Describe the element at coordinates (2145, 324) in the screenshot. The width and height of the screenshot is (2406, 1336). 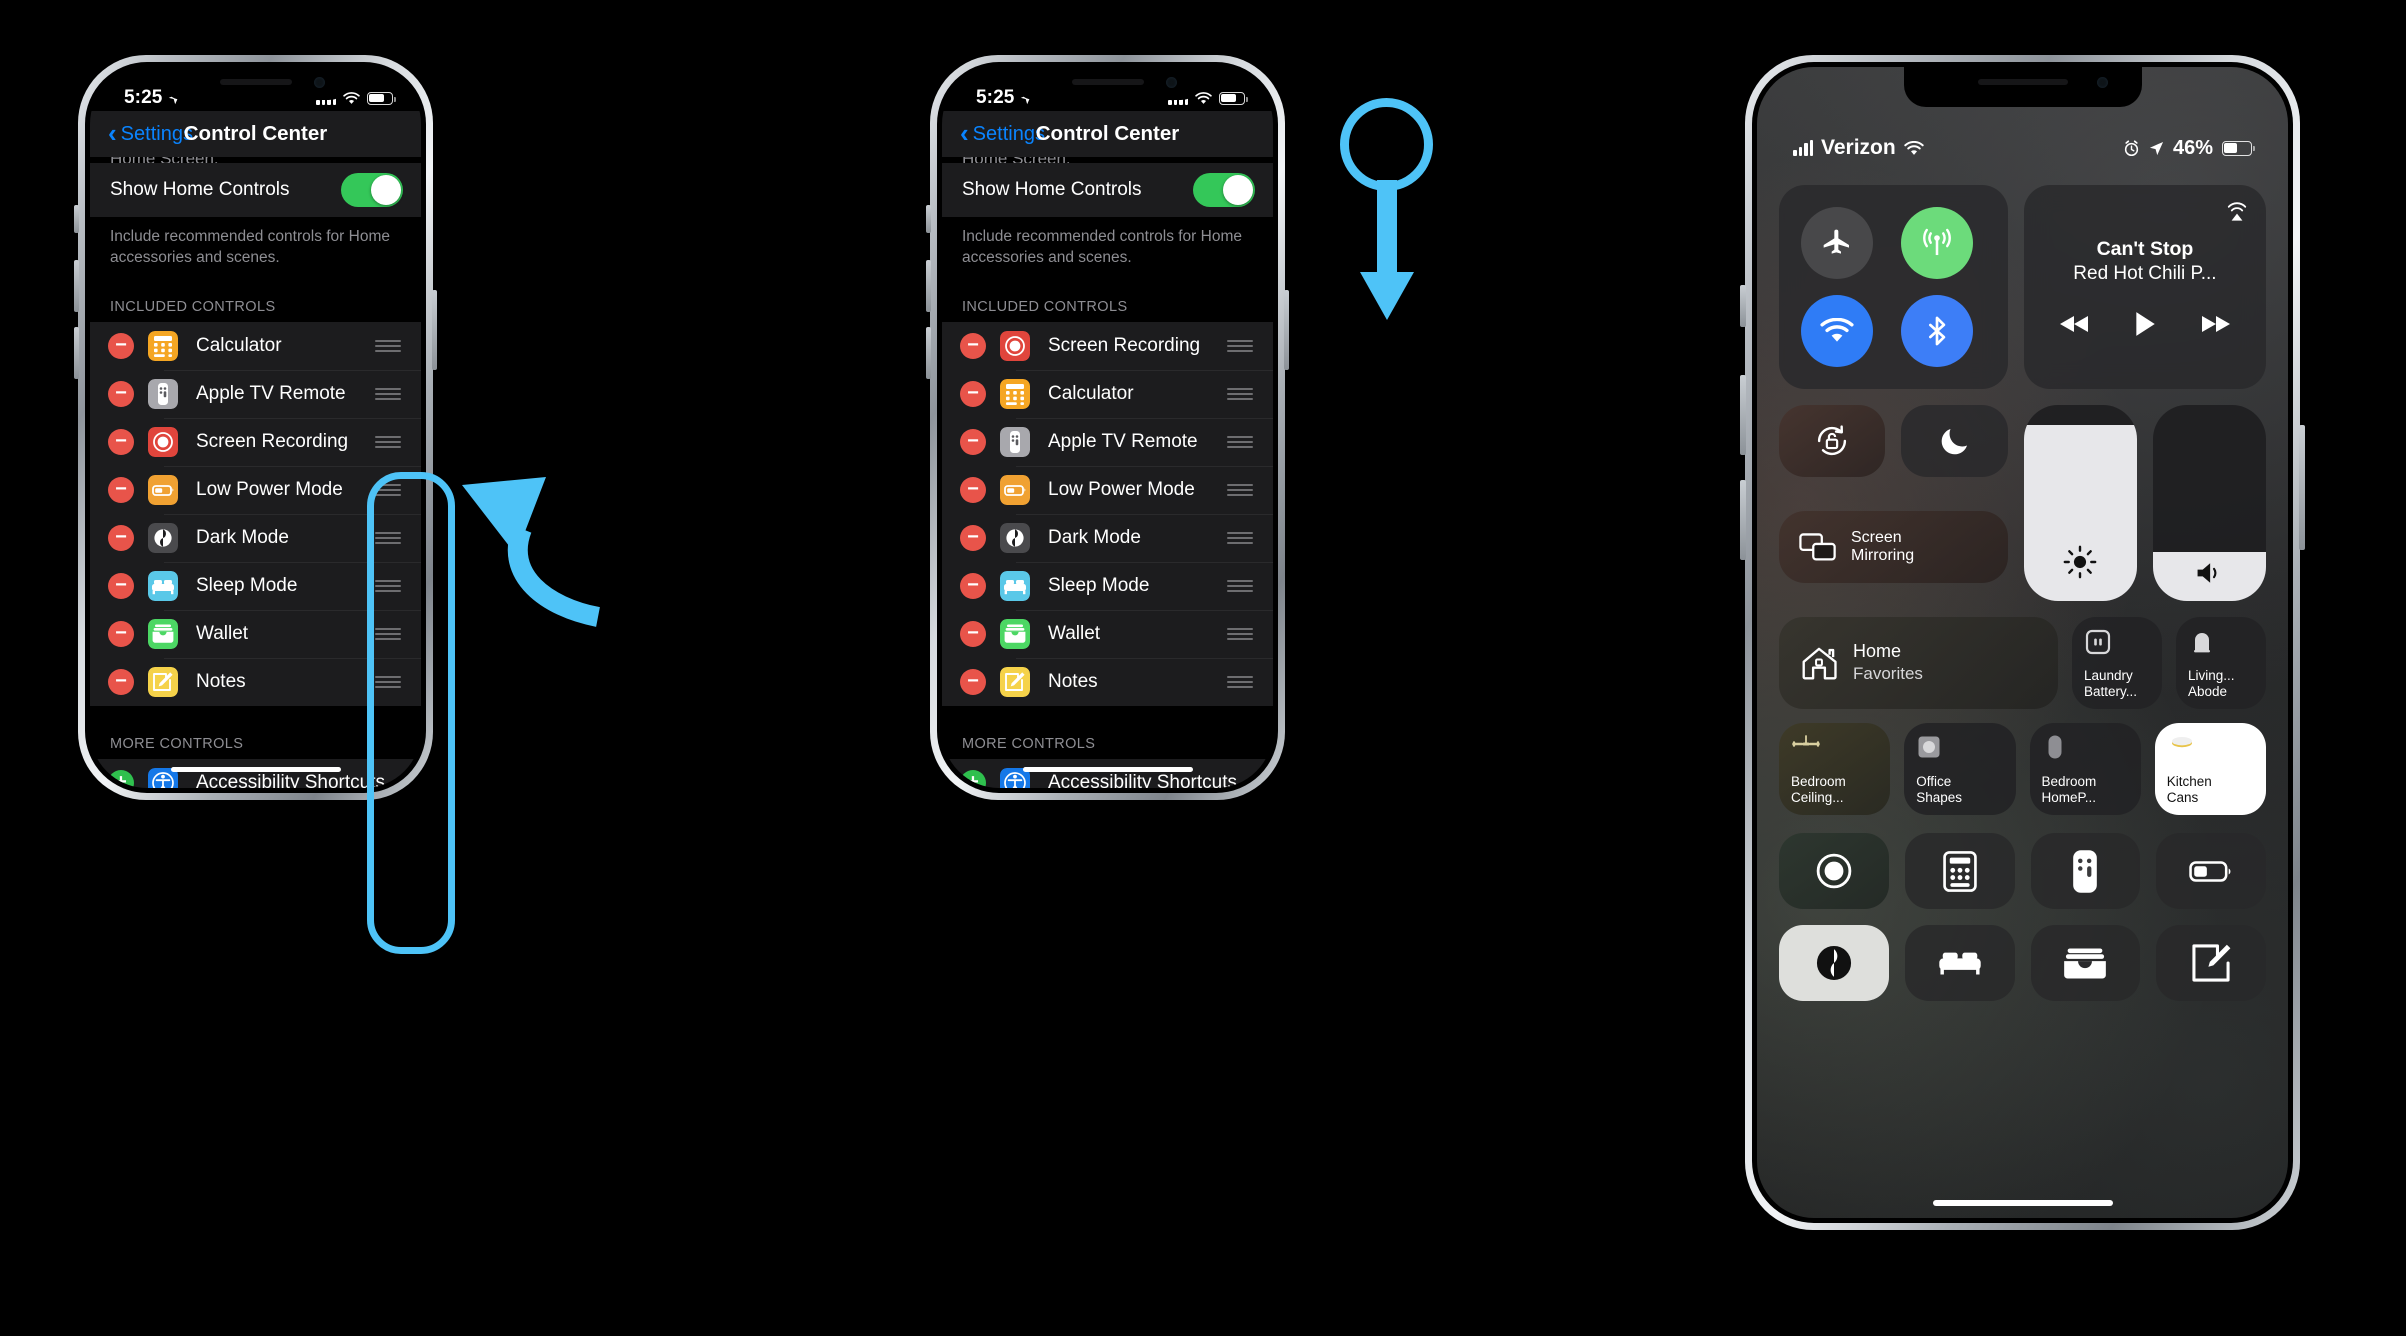
I see `play-button` at that location.